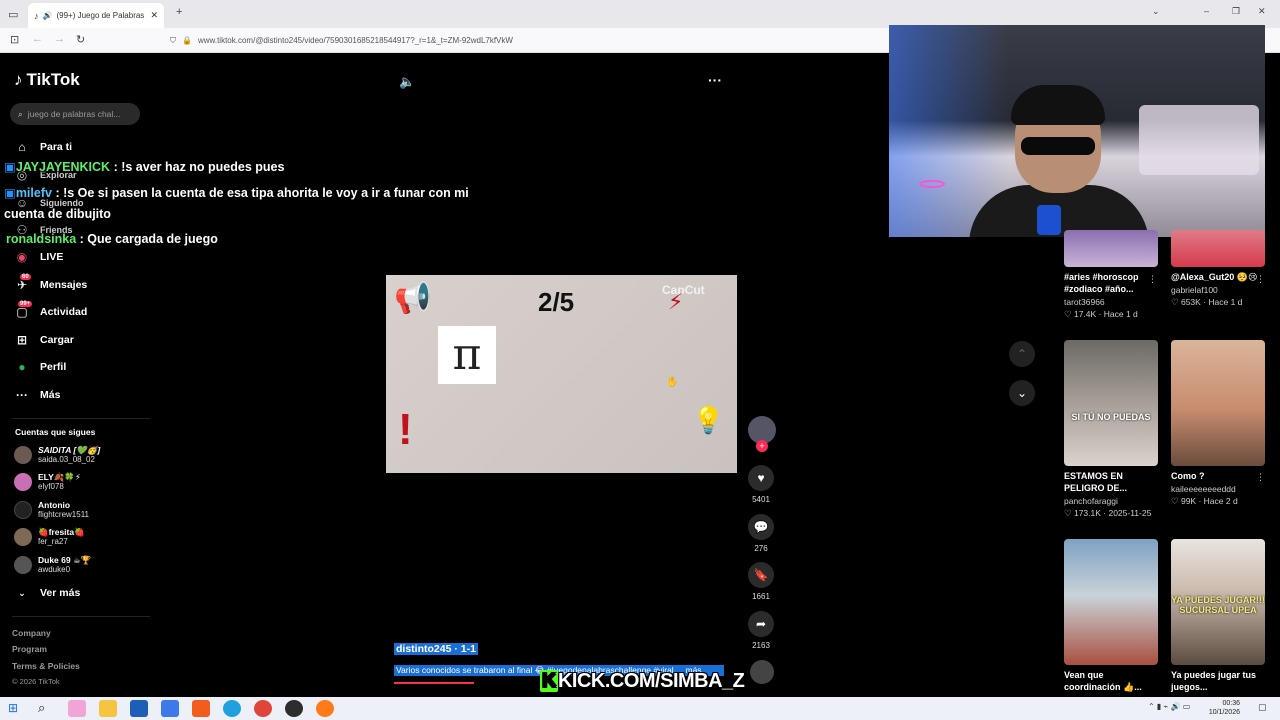 This screenshot has width=1280, height=720. Describe the element at coordinates (1058, 146) in the screenshot. I see `webcam-sunglasses` at that location.